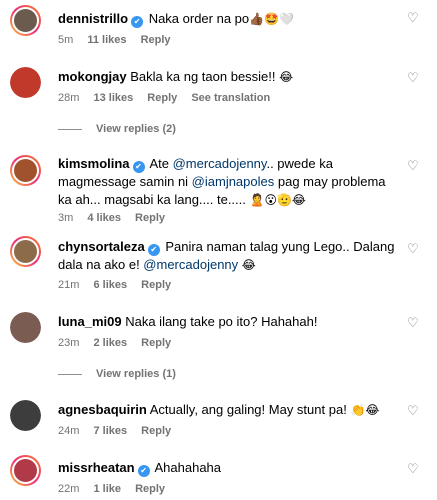  What do you see at coordinates (96, 467) in the screenshot?
I see `comment-username: missrheatan` at bounding box center [96, 467].